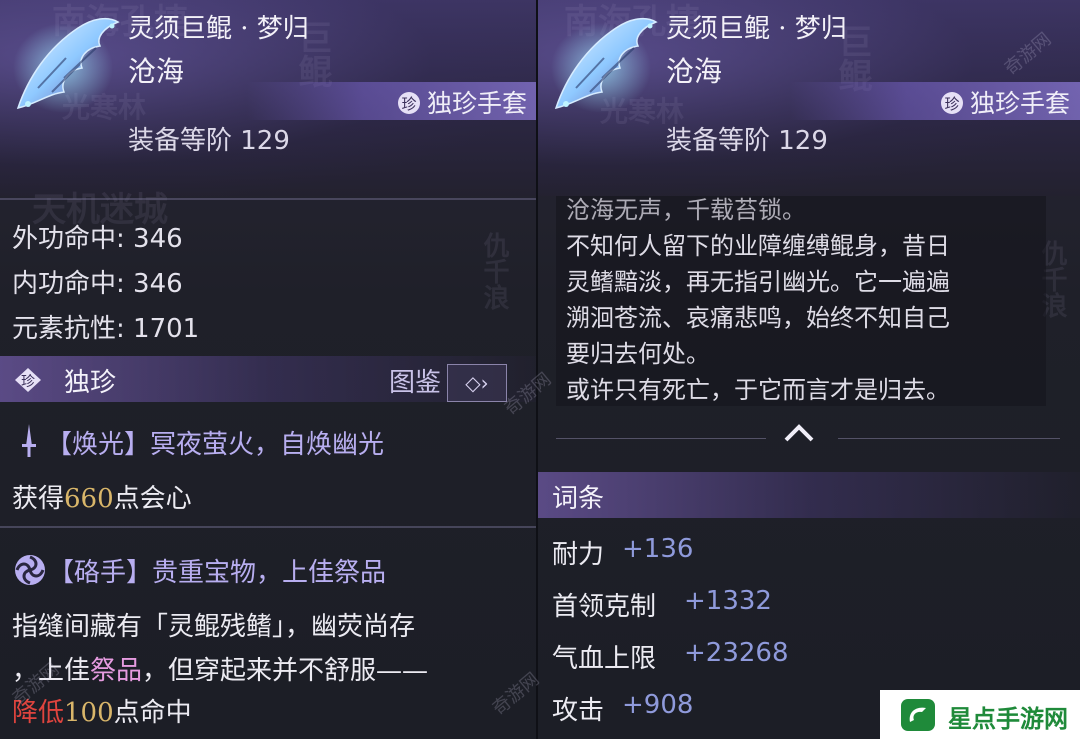  I want to click on lore-line: 要归去何处。, so click(638, 354).